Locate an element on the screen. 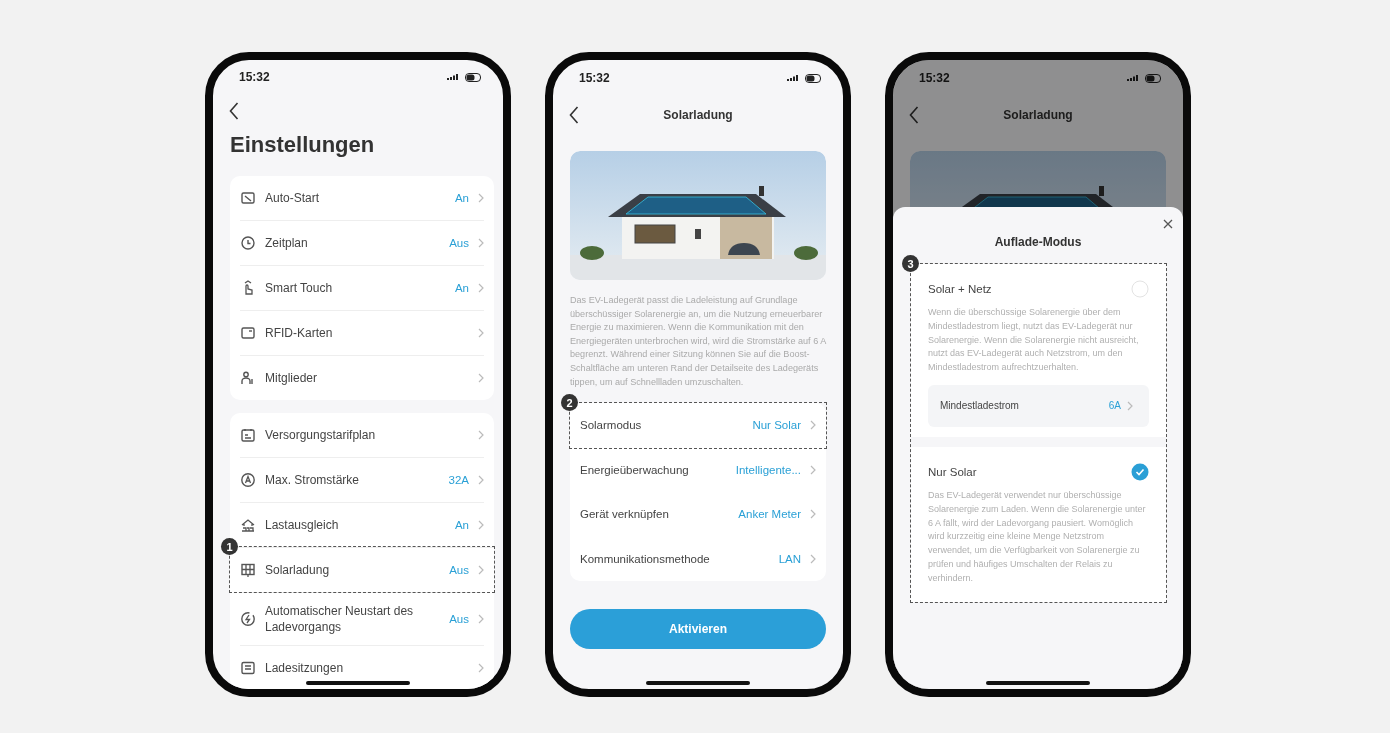 Image resolution: width=1390 pixels, height=733 pixels. settings-row: Automatischer Neustart des Ladevorgangs Aus is located at coordinates (362, 618).